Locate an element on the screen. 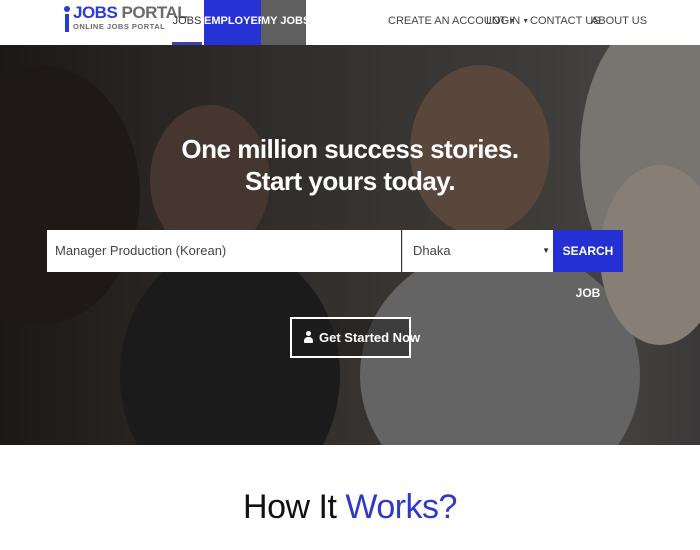 The height and width of the screenshot is (550, 700). site-logo: JOBS PORTAL ONLINE JOBS PORTAL is located at coordinates (126, 19).